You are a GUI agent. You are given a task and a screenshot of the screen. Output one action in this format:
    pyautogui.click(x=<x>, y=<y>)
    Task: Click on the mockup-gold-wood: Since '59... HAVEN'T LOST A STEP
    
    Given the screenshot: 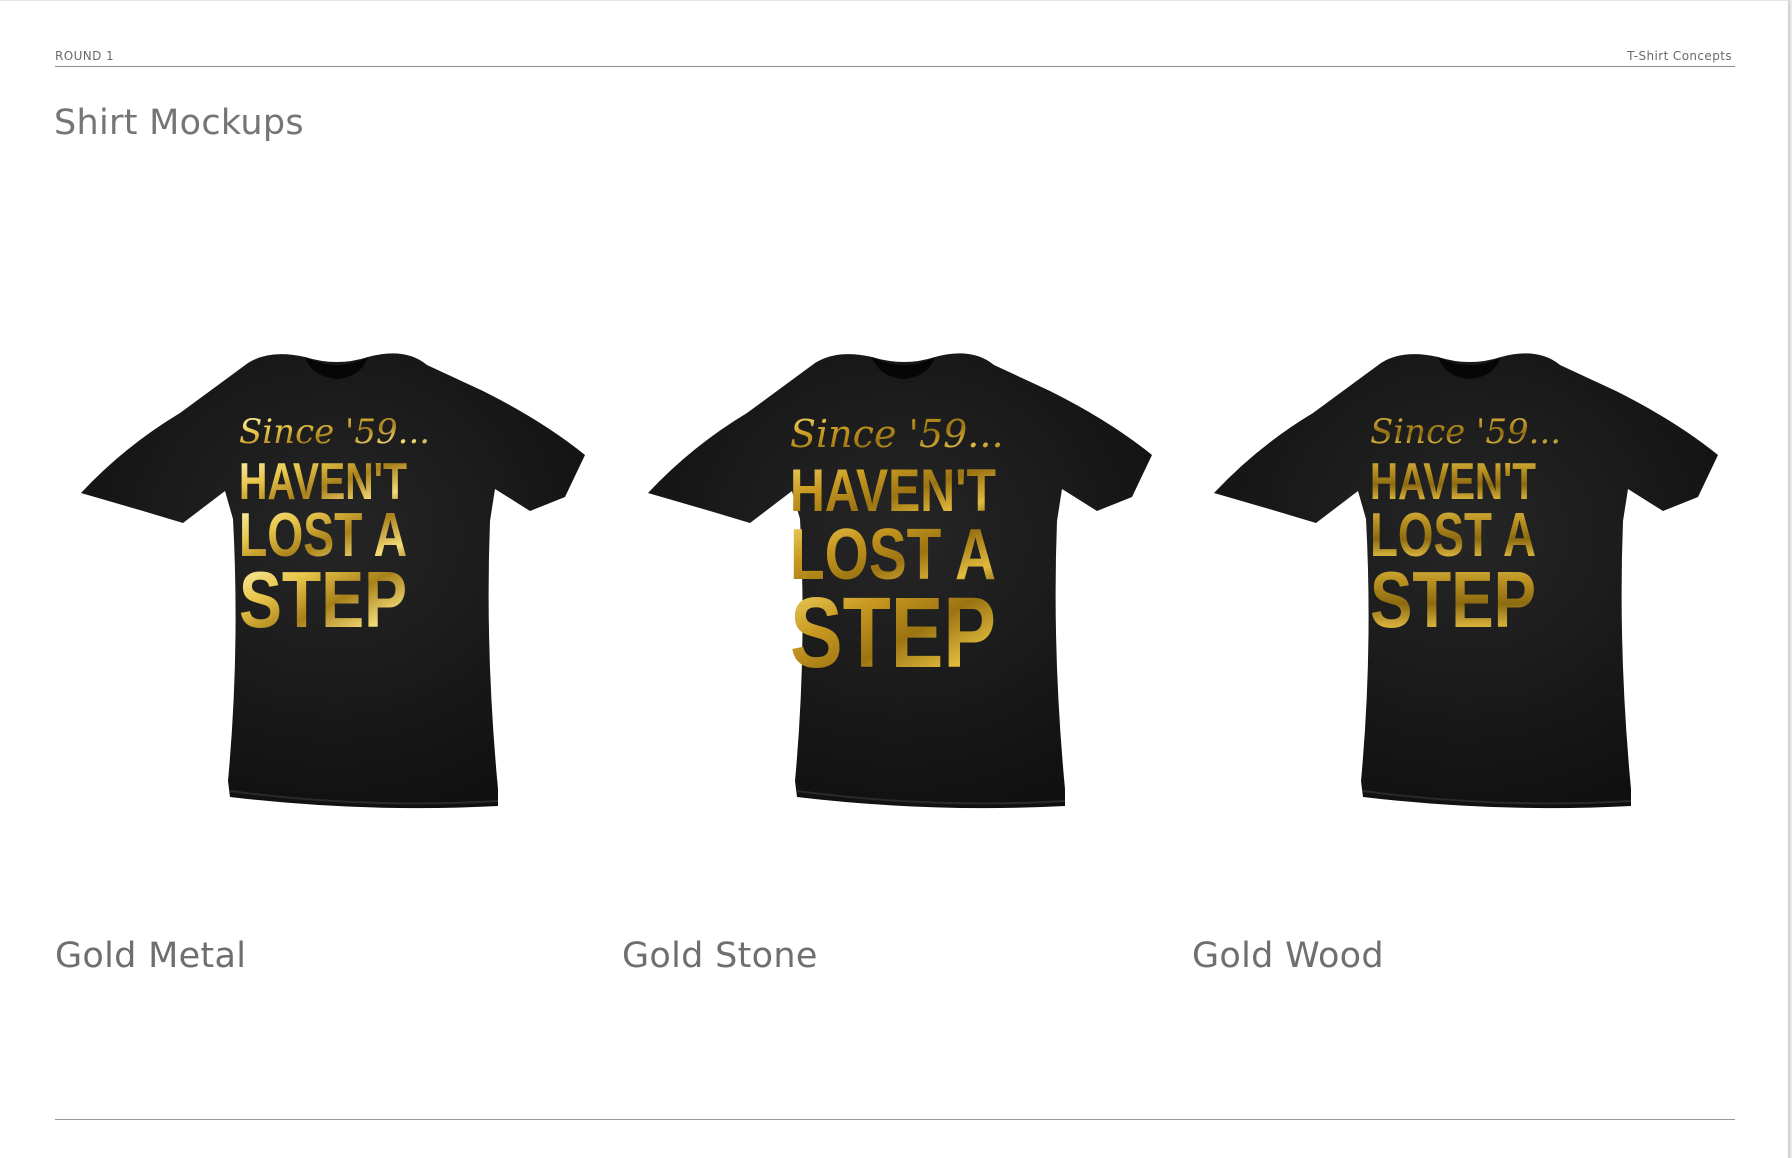 What is the action you would take?
    pyautogui.click(x=1468, y=606)
    